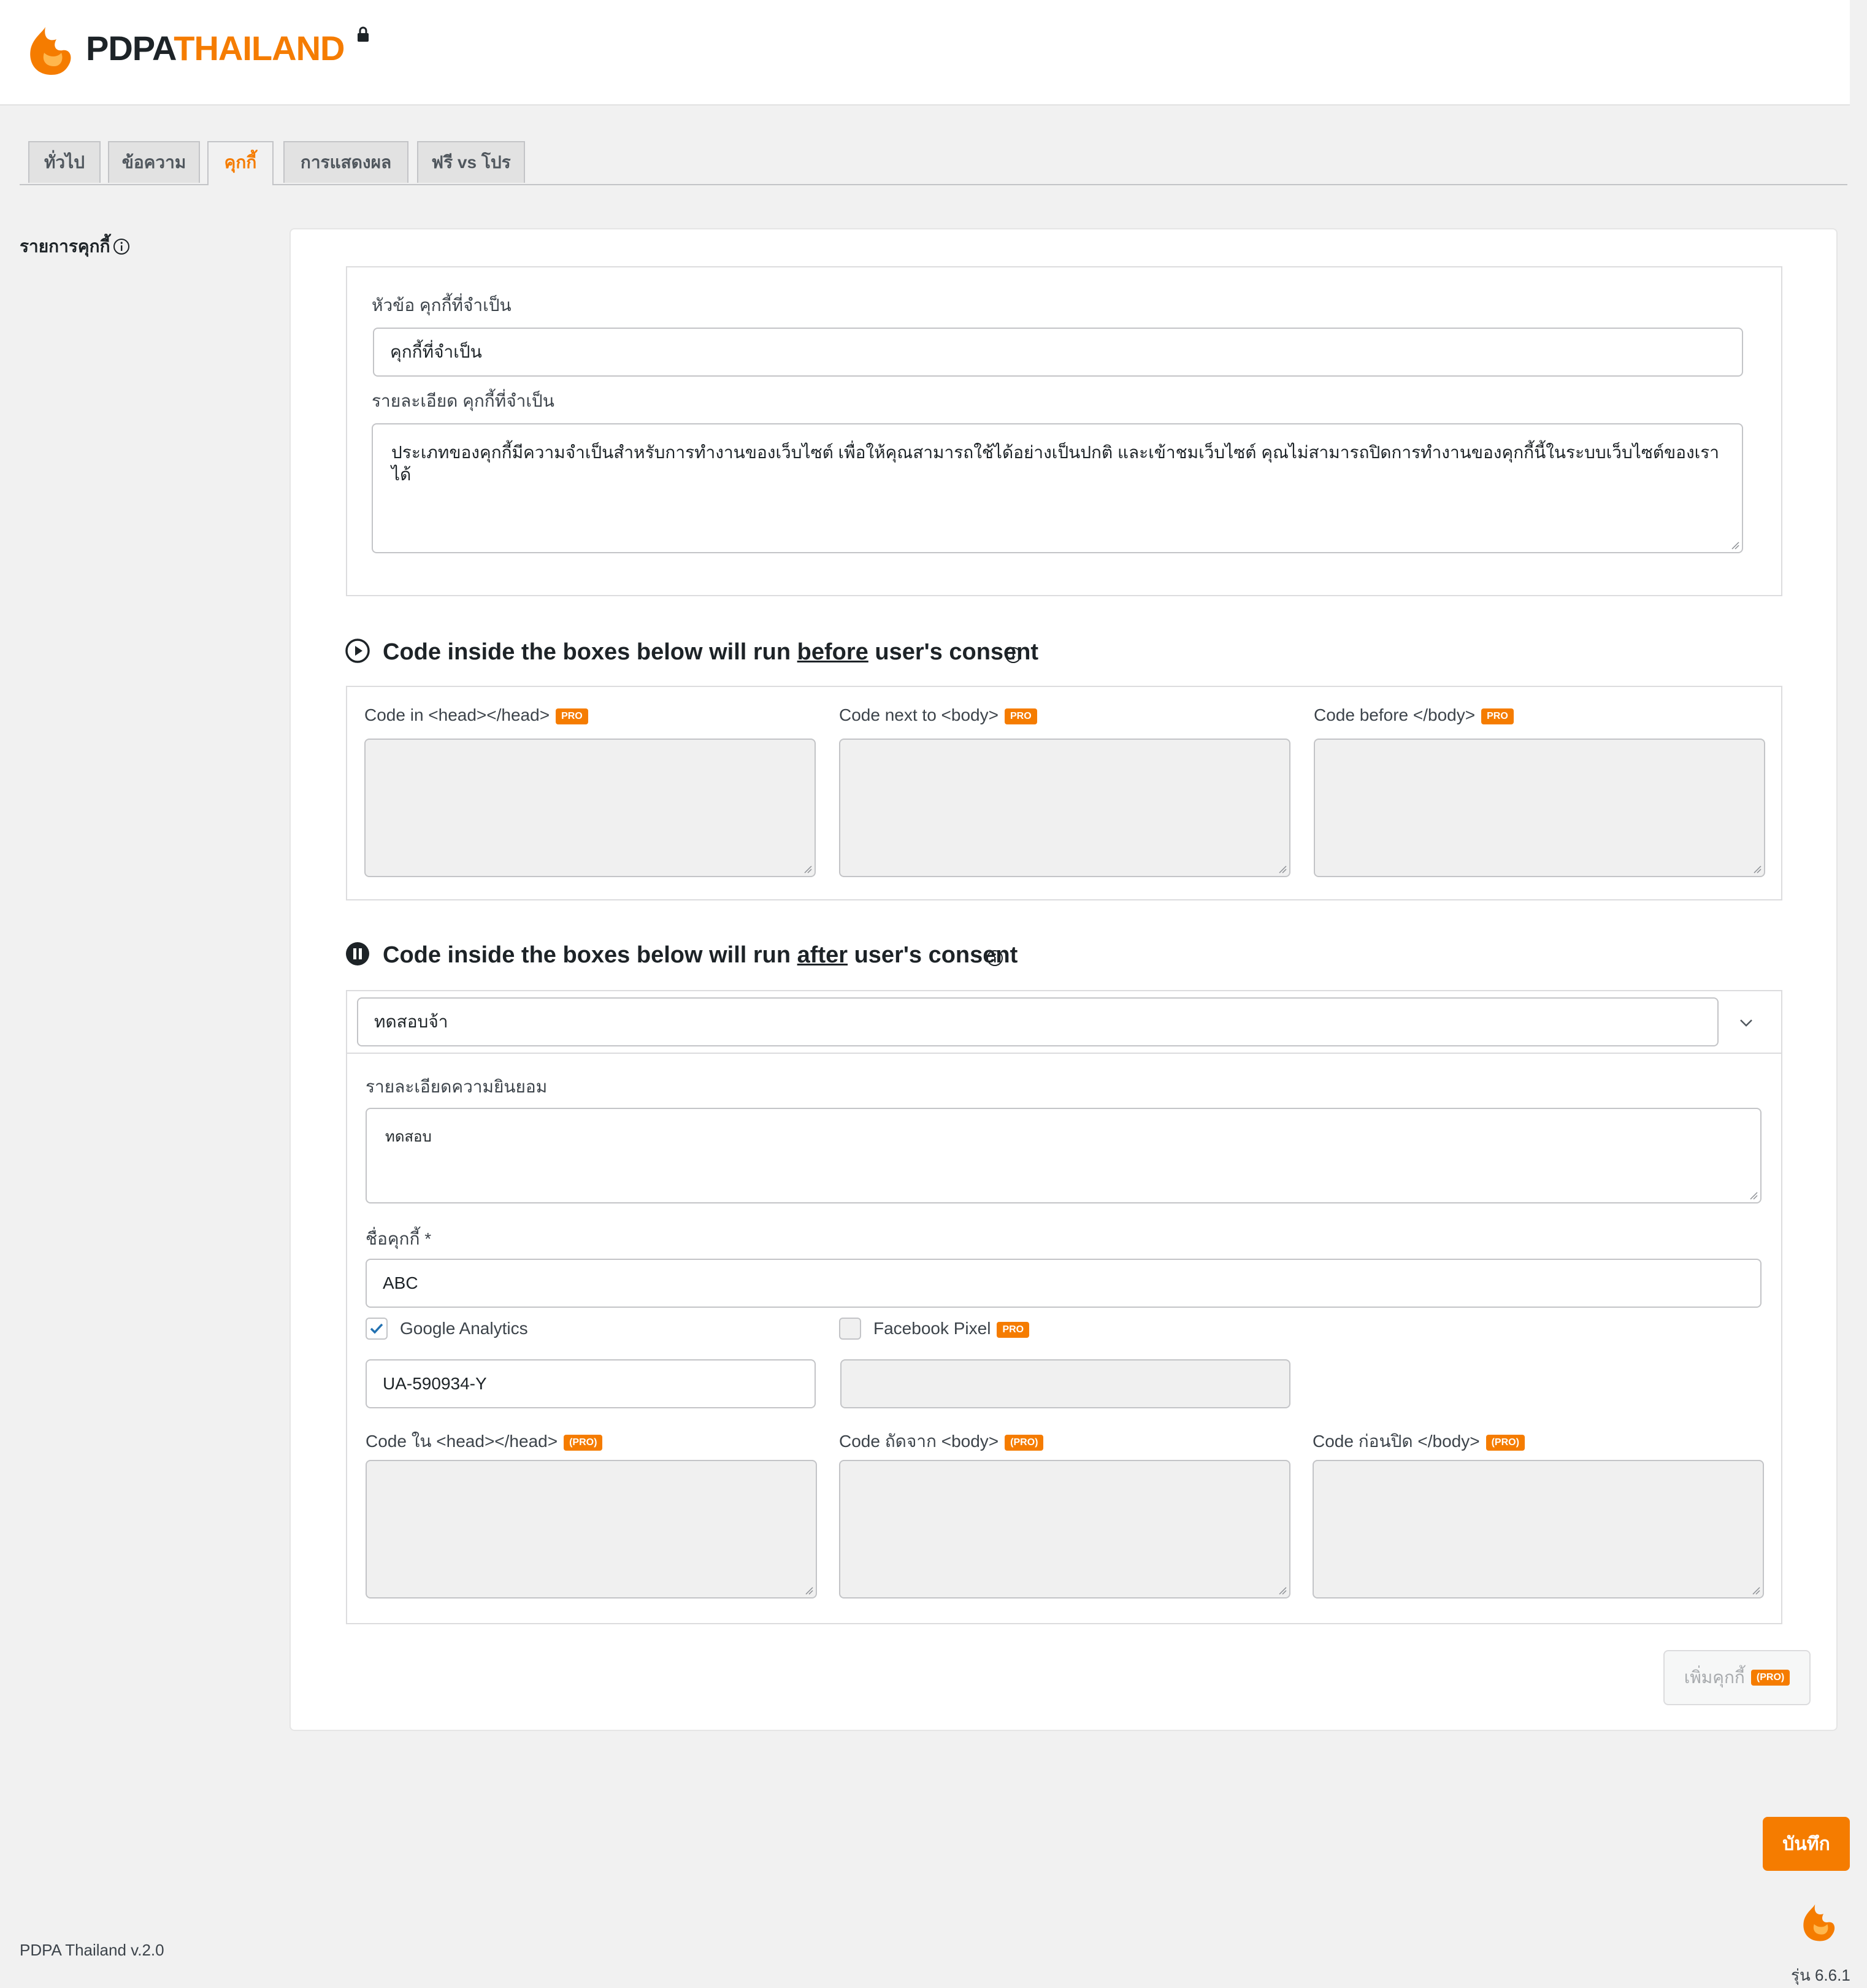  Describe the element at coordinates (471, 162) in the screenshot. I see `tab-free-vs-pro: ฟรี vs โปร` at that location.